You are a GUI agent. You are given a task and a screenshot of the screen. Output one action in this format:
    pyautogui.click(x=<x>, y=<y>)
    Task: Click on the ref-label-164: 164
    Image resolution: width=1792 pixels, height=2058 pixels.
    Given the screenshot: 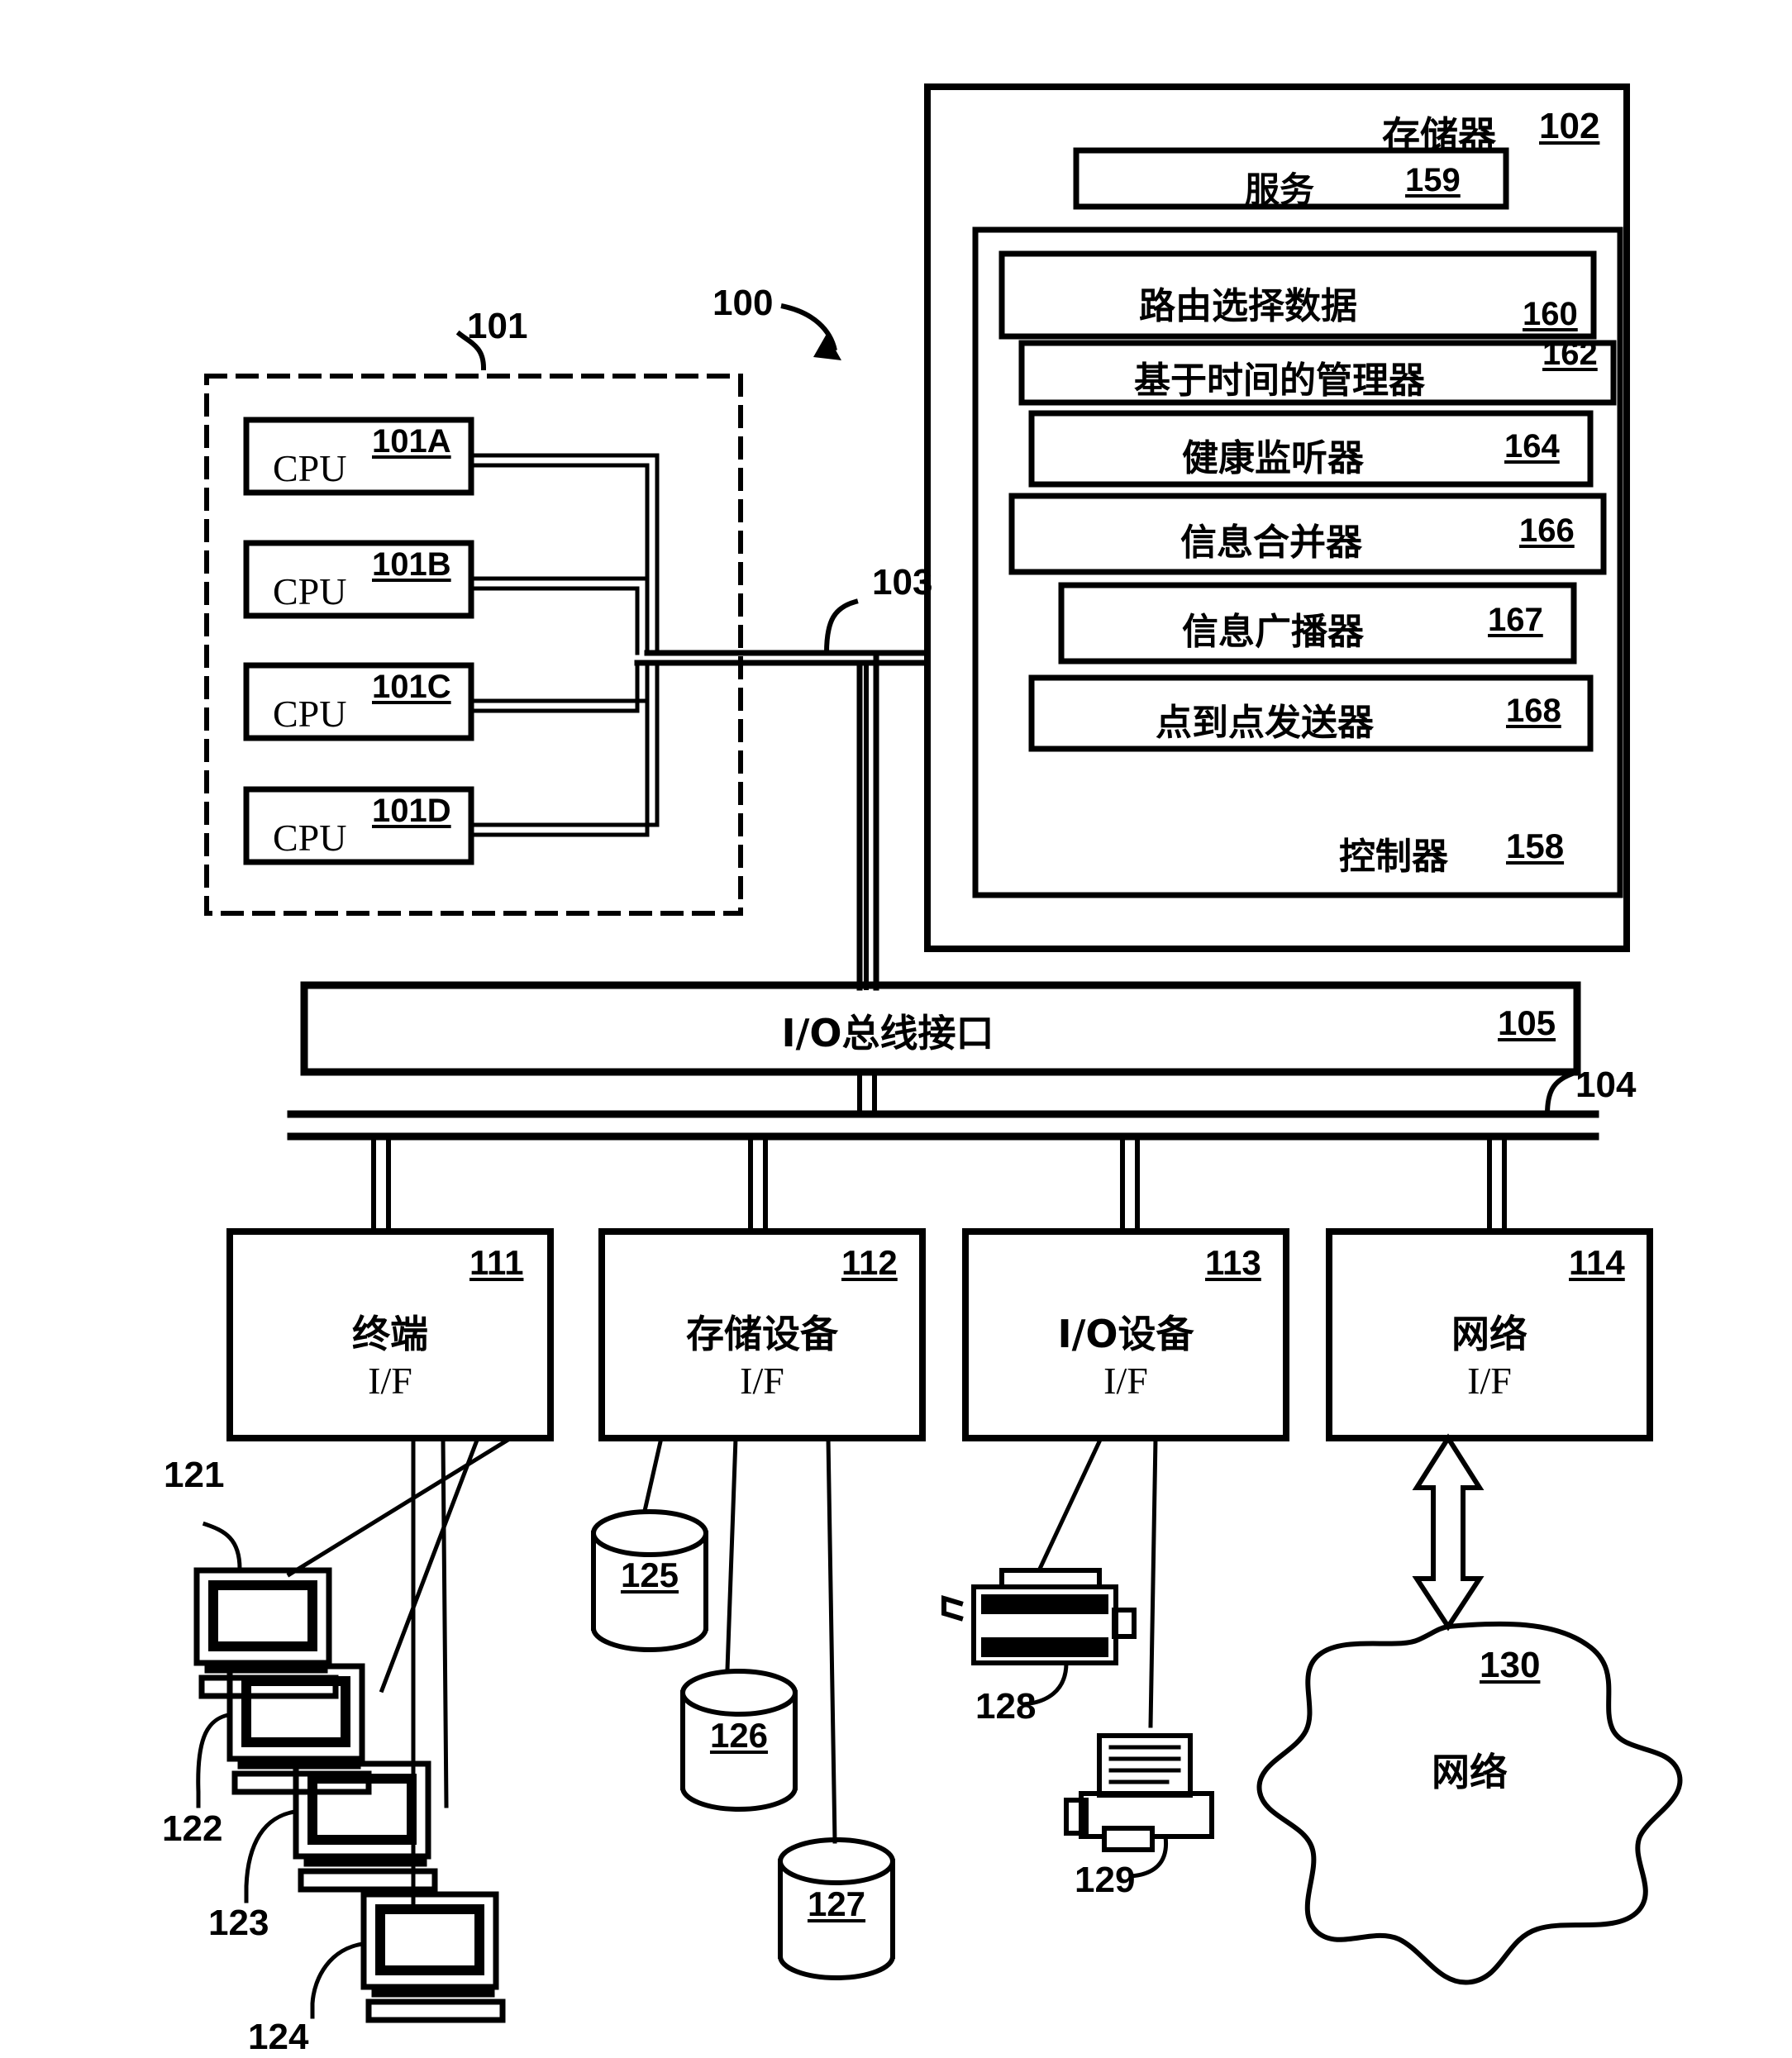 What is the action you would take?
    pyautogui.click(x=1532, y=446)
    